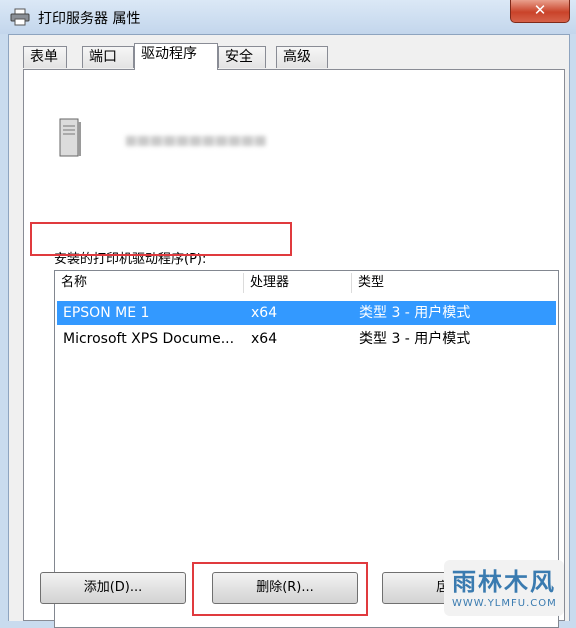 This screenshot has width=576, height=628. Describe the element at coordinates (196, 141) in the screenshot. I see `server-name-redacted` at that location.